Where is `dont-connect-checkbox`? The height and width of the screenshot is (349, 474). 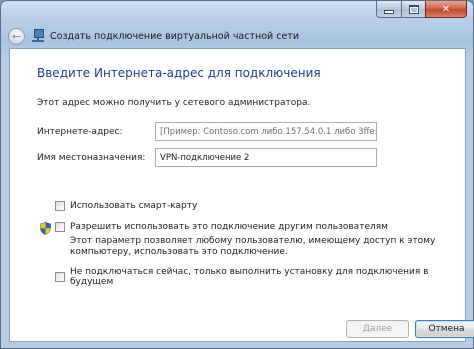 dont-connect-checkbox is located at coordinates (60, 277).